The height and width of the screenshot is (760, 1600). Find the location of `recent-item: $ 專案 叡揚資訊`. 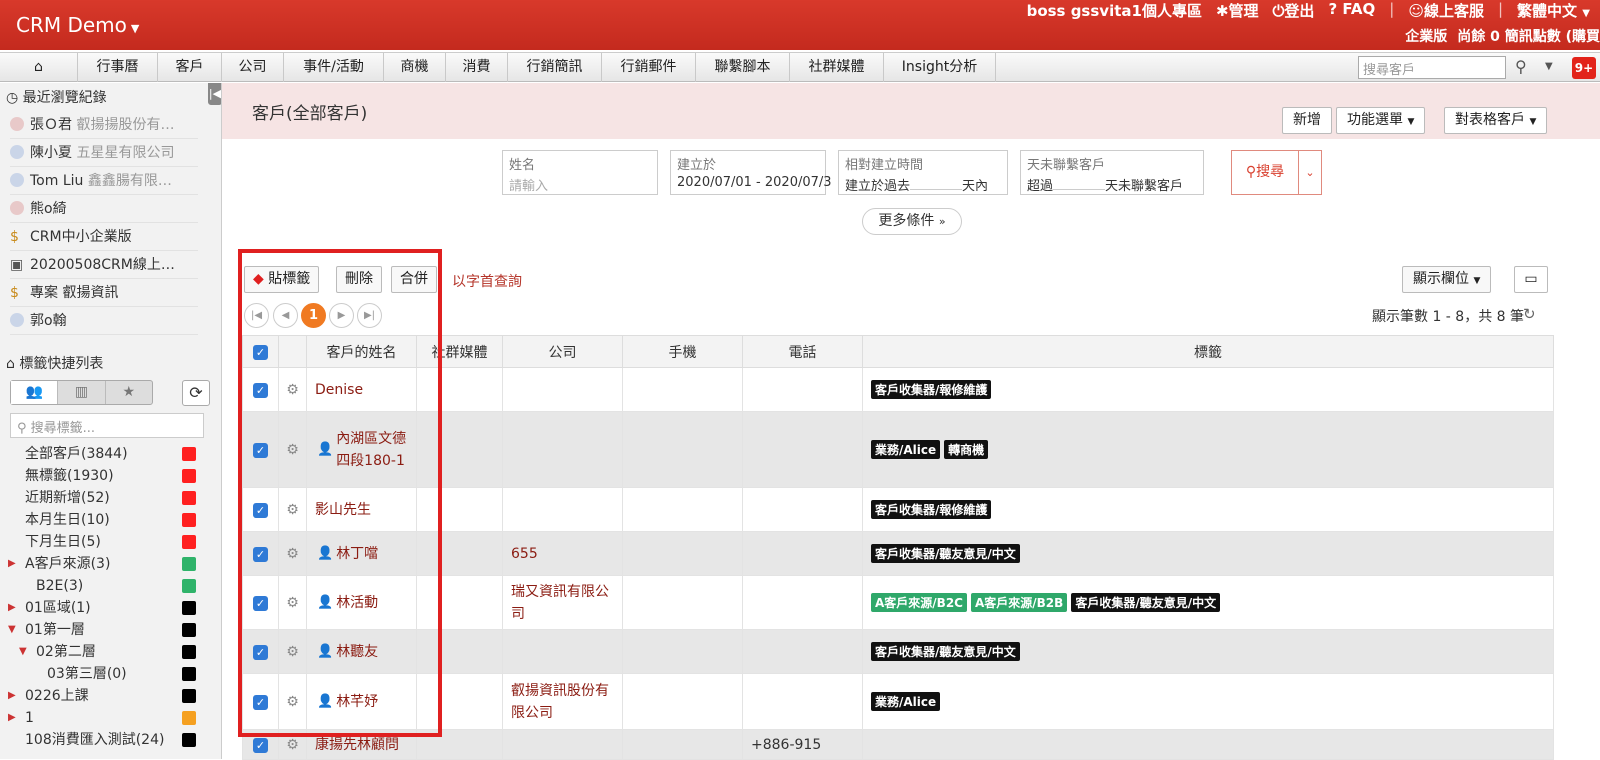

recent-item: $ 專案 叡揚資訊 is located at coordinates (104, 293).